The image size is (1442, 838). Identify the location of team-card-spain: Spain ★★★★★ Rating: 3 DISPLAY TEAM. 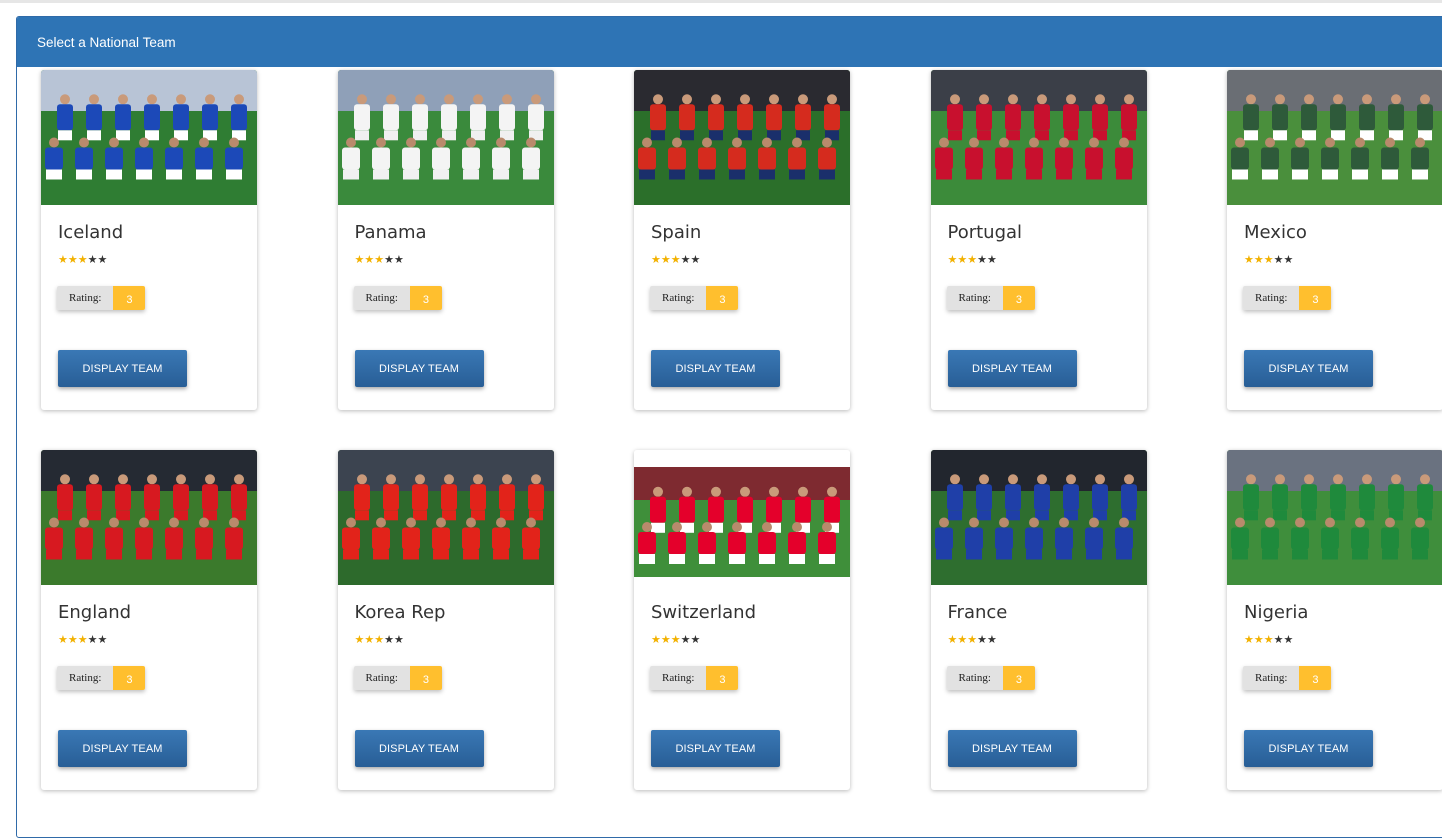
(742, 240).